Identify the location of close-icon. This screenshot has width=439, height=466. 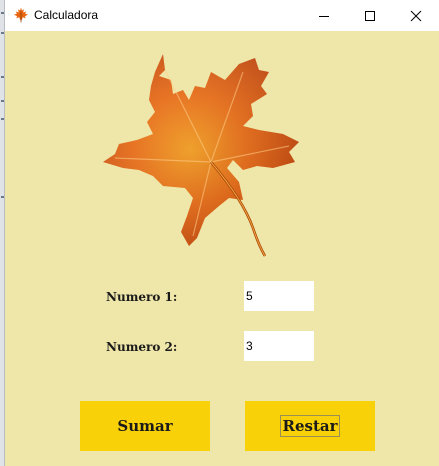
(416, 15).